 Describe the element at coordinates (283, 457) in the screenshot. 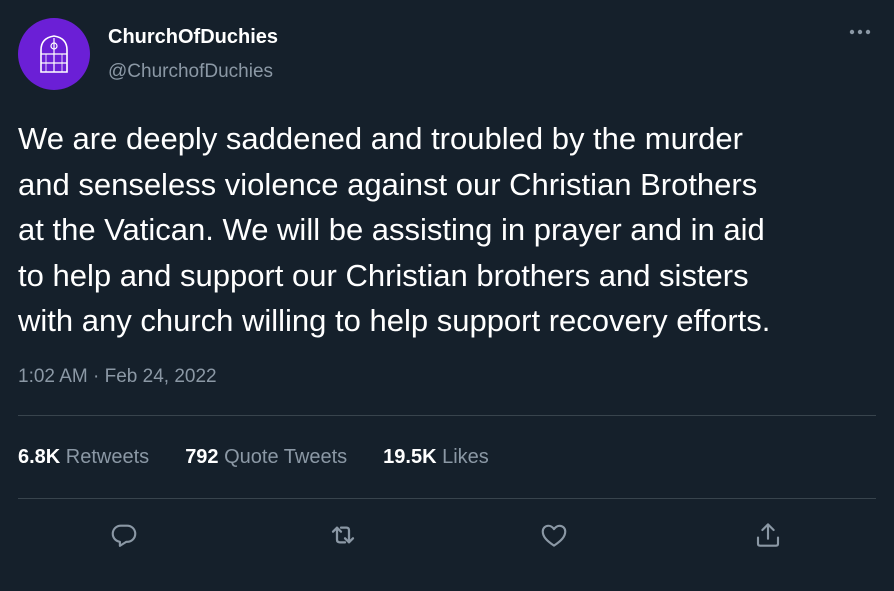

I see `quote-tweets-label: Quote Tweets` at that location.